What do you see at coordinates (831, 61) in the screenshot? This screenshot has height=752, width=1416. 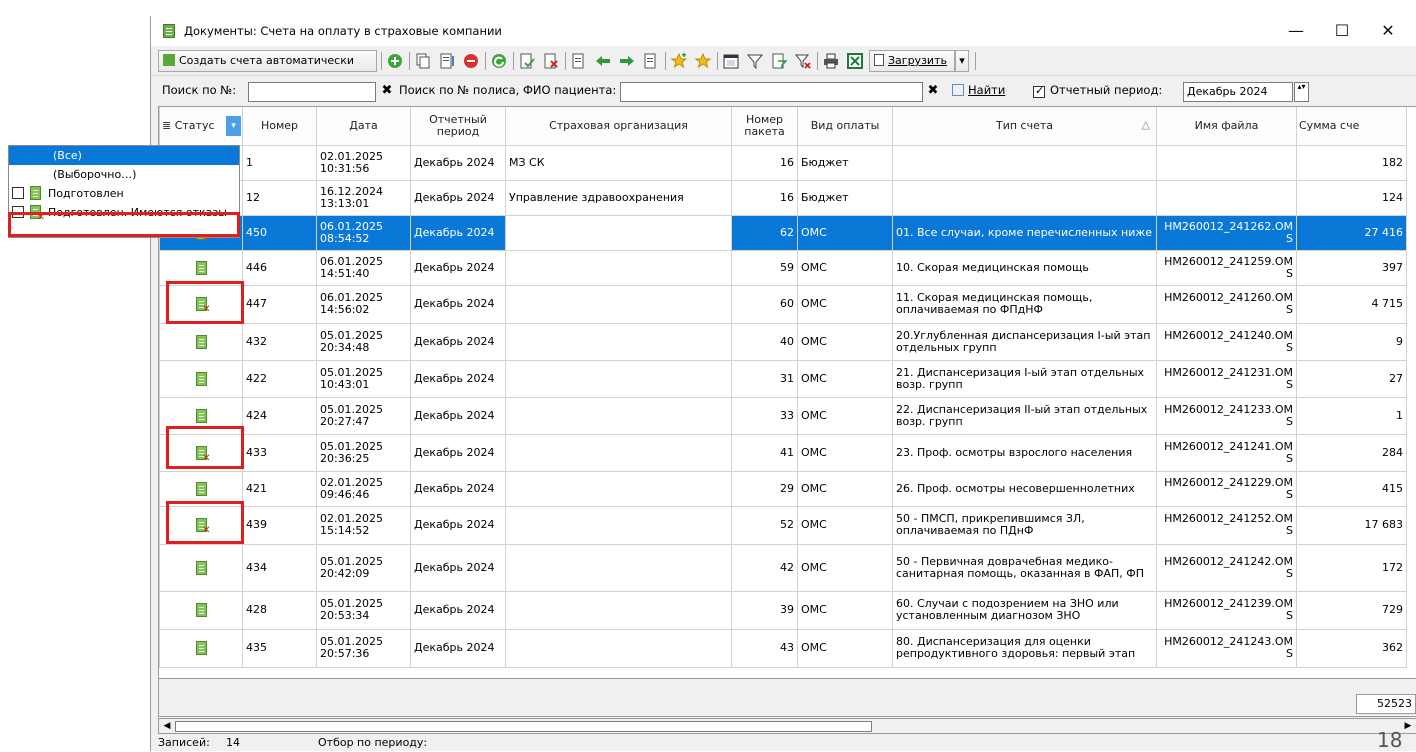 I see `print-icon` at bounding box center [831, 61].